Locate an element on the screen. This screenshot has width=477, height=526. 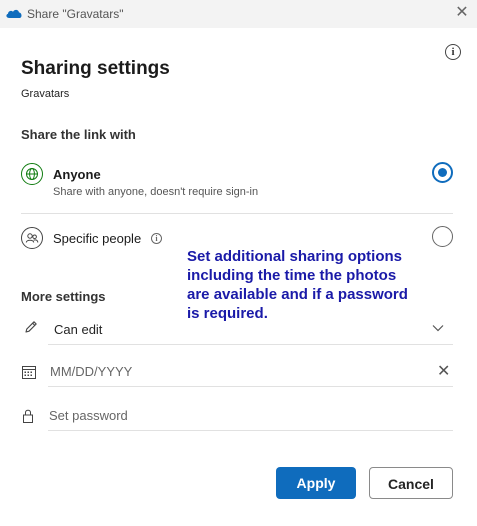
radio-anyone is located at coordinates (442, 172).